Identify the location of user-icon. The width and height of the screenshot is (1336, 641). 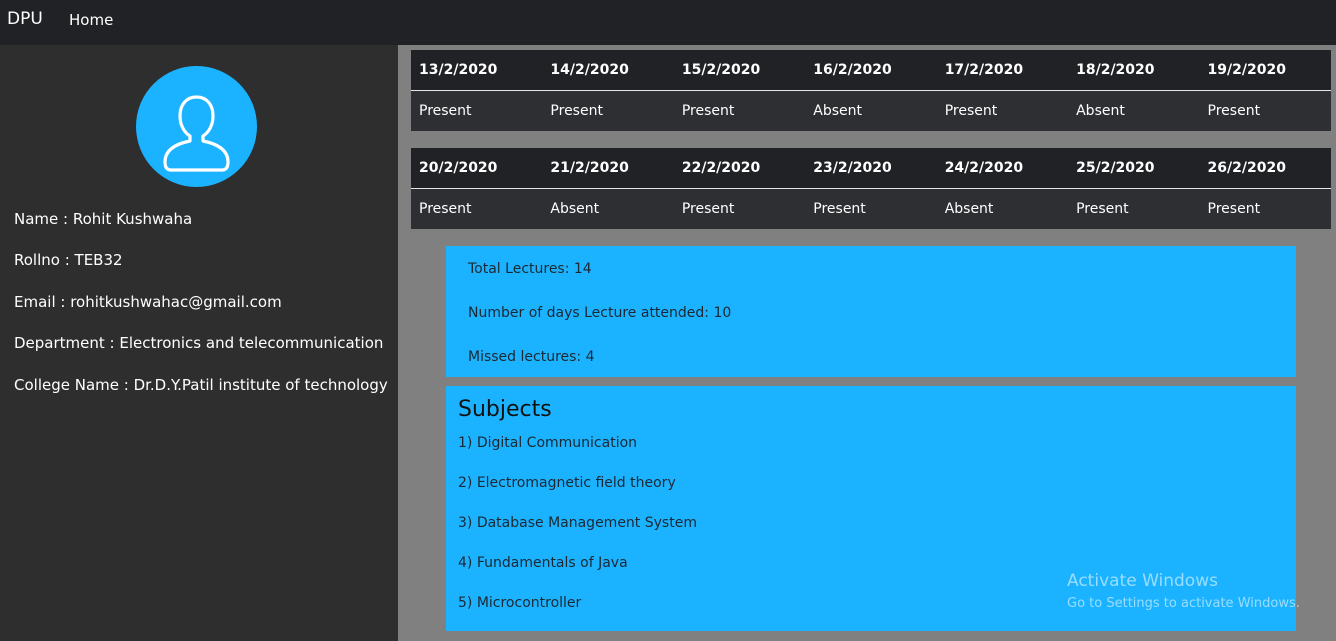
(196, 133).